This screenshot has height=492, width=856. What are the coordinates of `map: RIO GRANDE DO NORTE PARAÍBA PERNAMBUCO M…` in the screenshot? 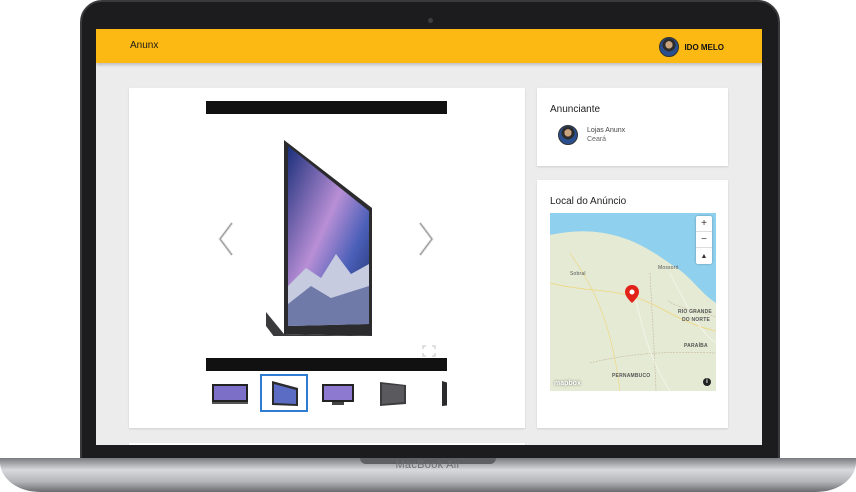 It's located at (633, 302).